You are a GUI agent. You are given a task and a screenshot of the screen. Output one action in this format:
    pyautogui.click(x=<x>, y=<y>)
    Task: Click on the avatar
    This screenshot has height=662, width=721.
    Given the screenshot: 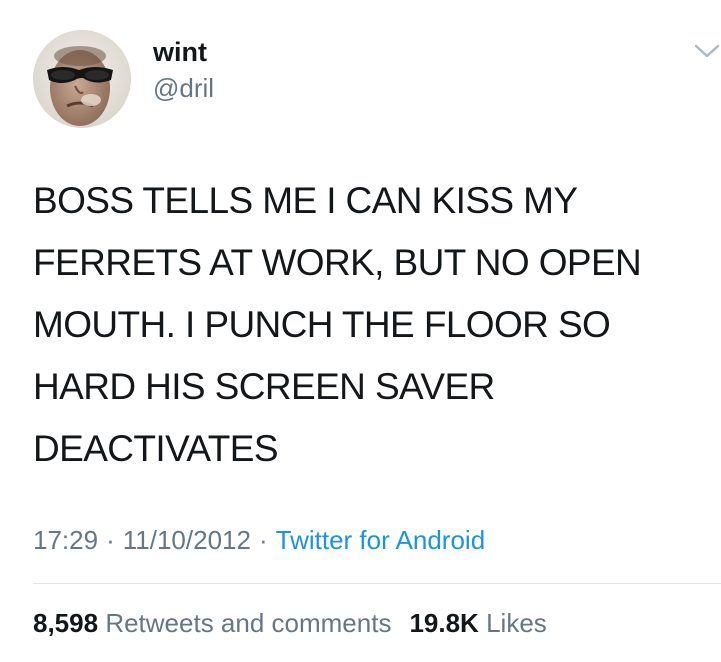 What is the action you would take?
    pyautogui.click(x=82, y=79)
    